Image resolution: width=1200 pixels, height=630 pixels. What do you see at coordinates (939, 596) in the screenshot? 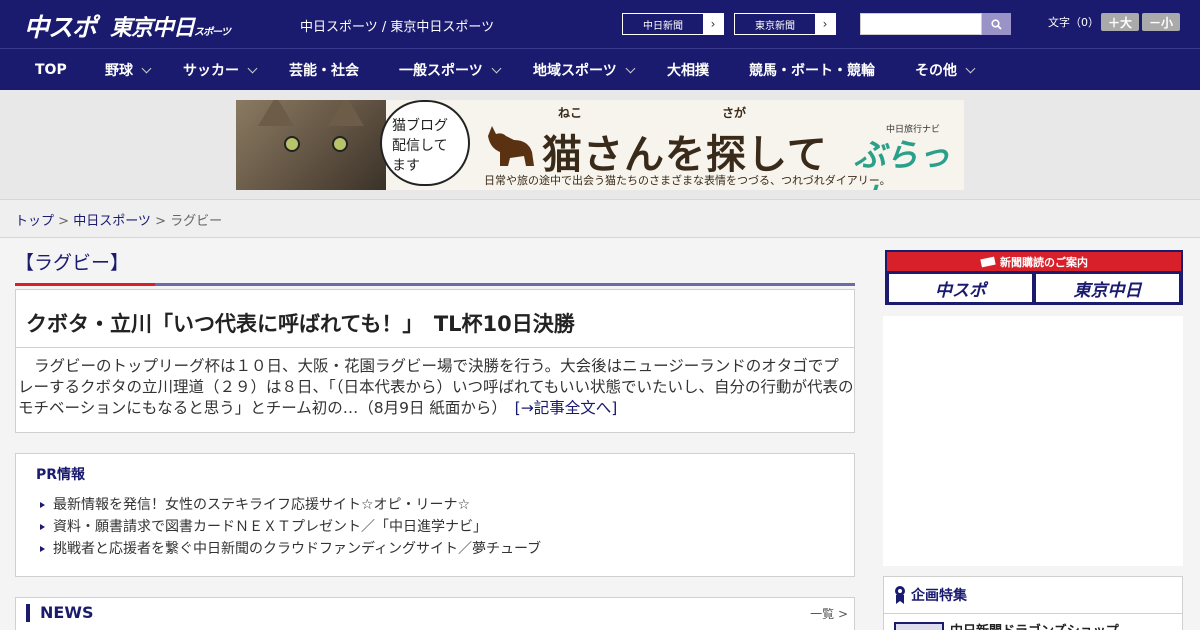
I see `feature-title: 企画特集` at bounding box center [939, 596].